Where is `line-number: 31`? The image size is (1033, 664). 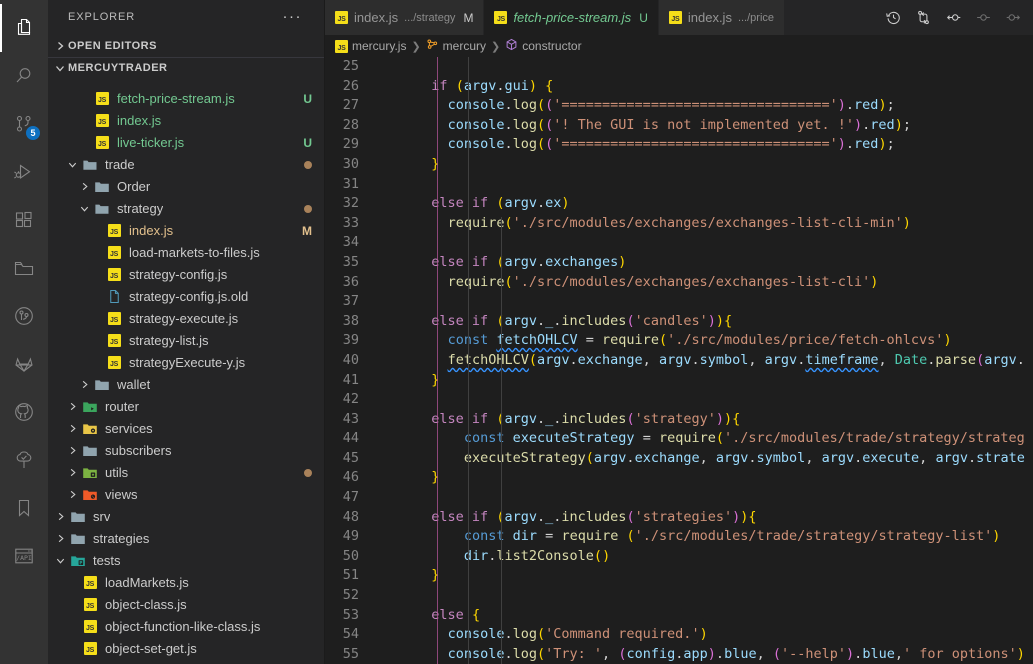
line-number: 31 is located at coordinates (350, 183).